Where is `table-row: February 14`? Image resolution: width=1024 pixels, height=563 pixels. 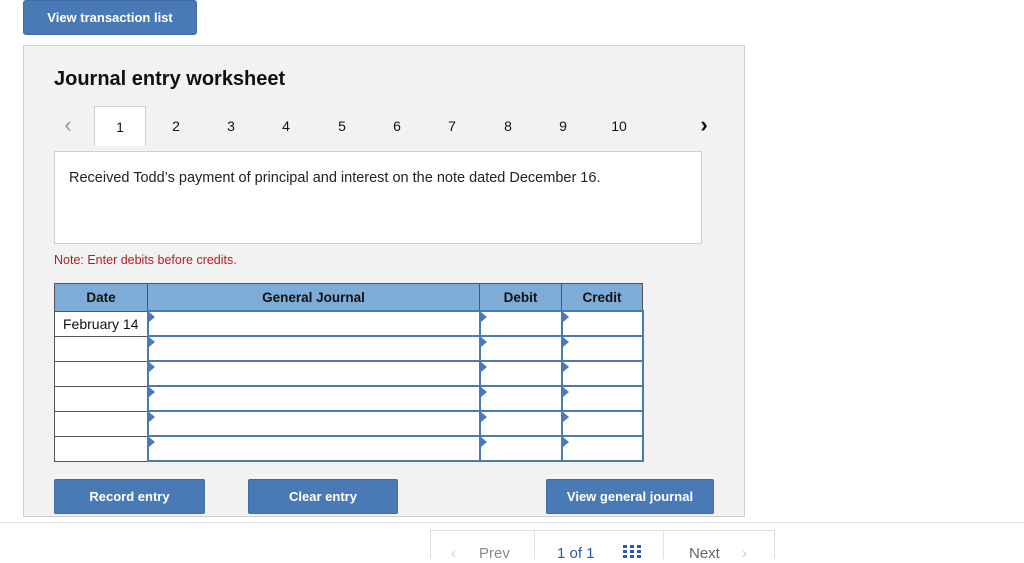
table-row: February 14 is located at coordinates (349, 323).